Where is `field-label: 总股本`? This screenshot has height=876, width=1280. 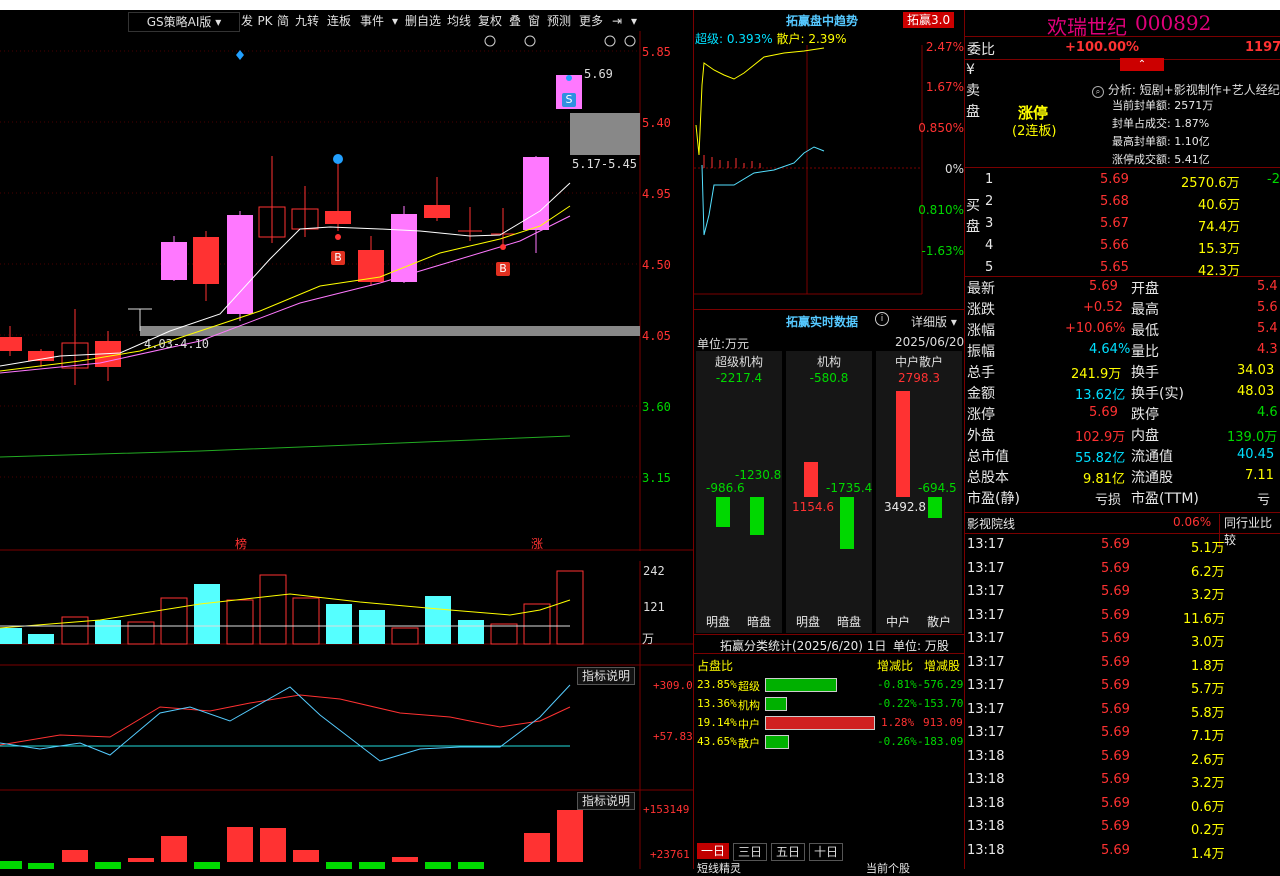 field-label: 总股本 is located at coordinates (988, 478).